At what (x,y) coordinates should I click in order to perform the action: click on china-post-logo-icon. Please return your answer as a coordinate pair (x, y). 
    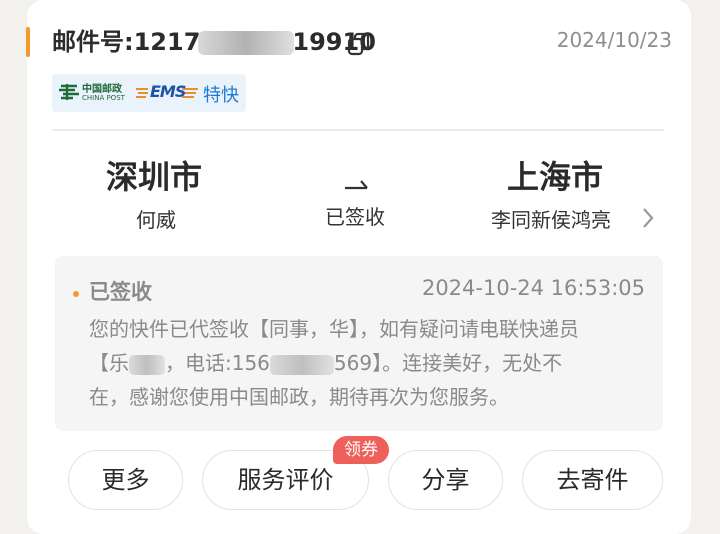
    Looking at the image, I should click on (69, 92).